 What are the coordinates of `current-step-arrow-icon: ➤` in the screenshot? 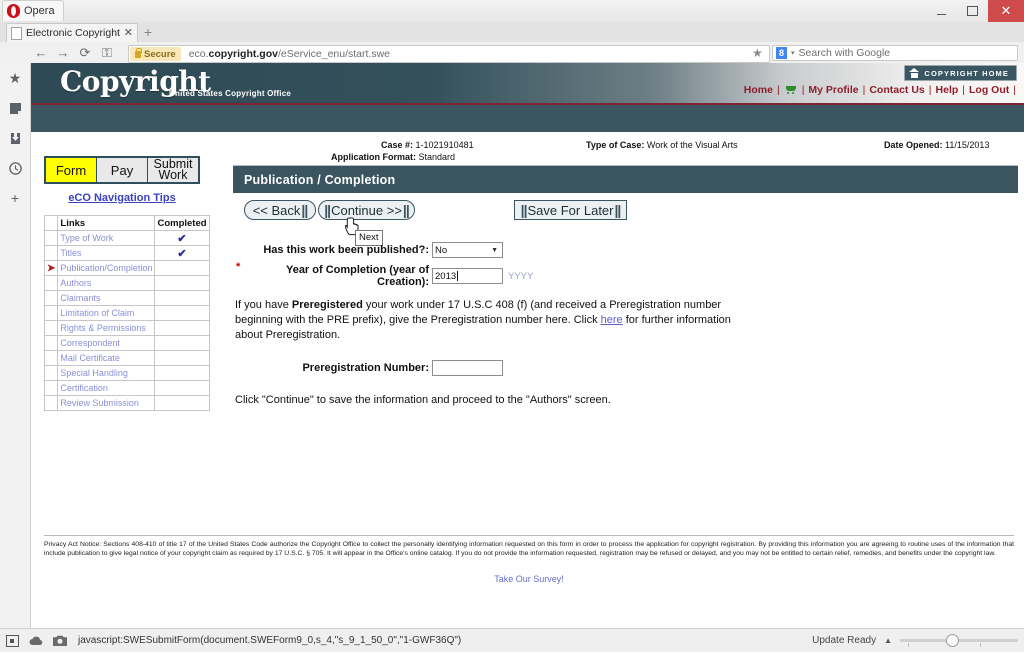 It's located at (51, 268).